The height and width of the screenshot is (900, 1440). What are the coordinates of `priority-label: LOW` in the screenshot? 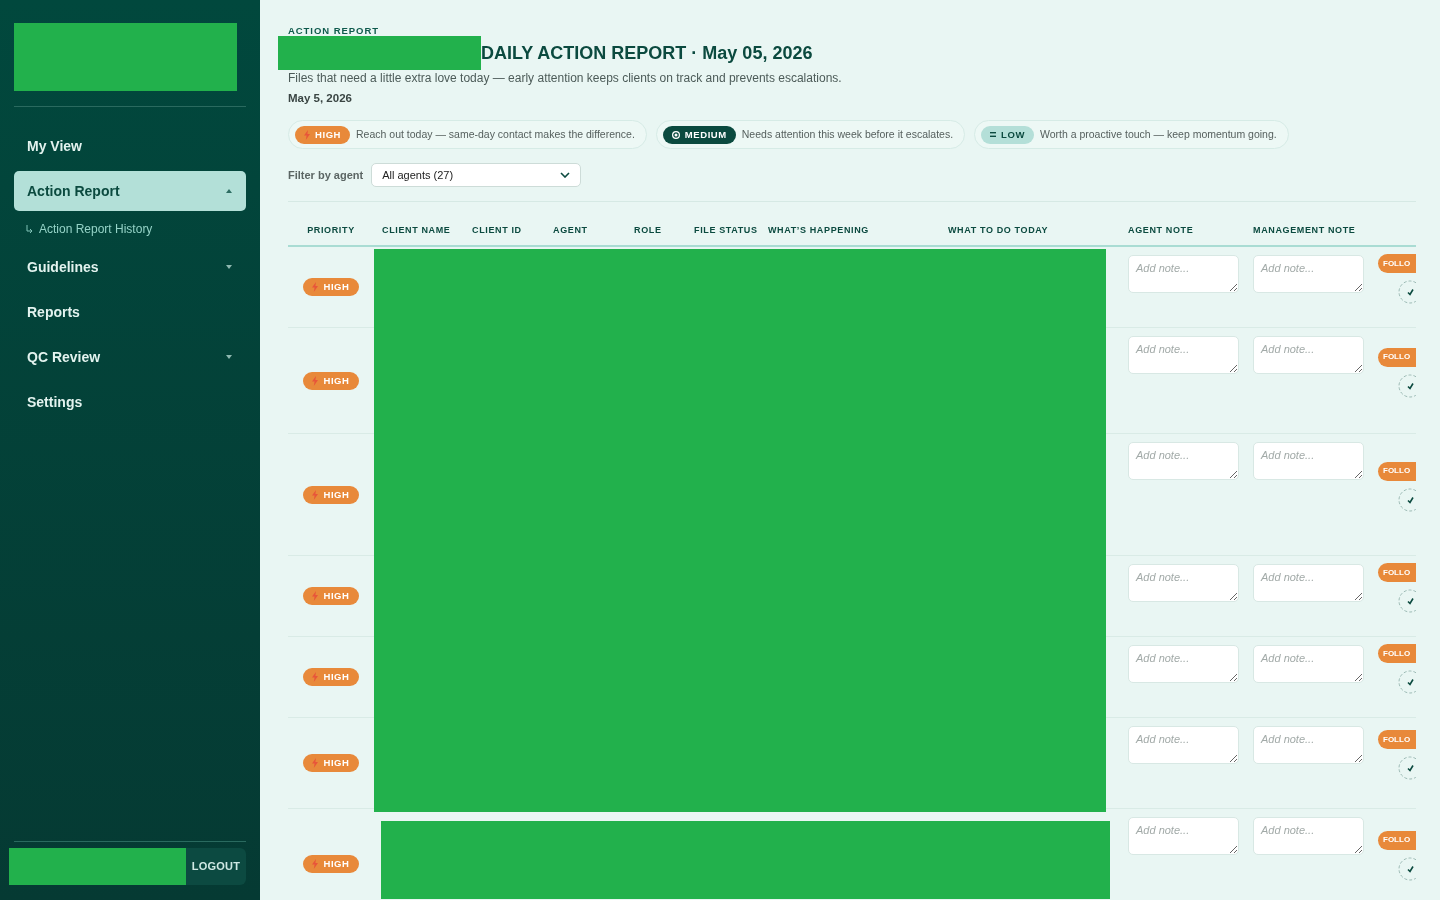 It's located at (1013, 134).